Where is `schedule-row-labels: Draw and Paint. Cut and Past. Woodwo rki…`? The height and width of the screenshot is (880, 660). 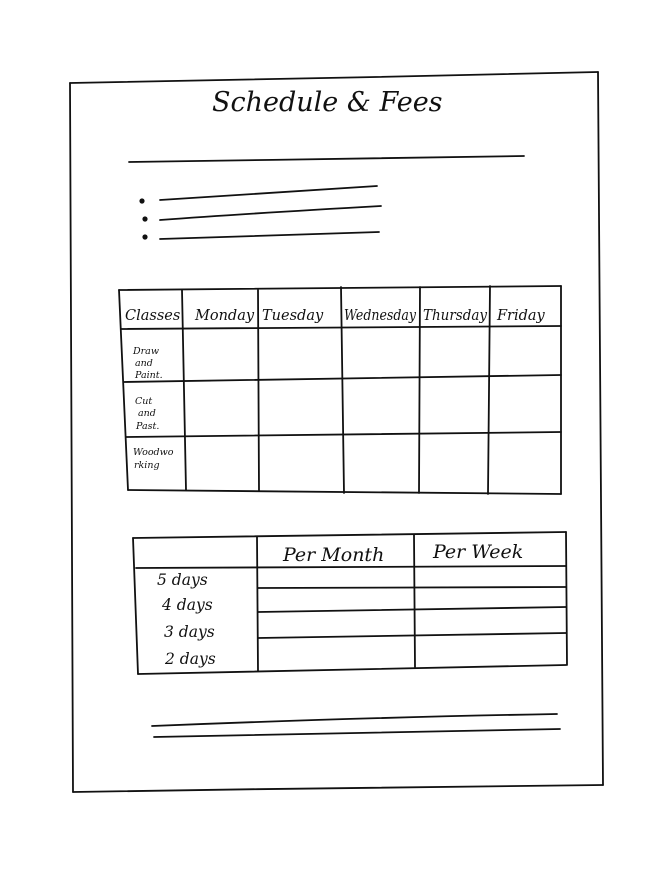
schedule-row-labels: Draw and Paint. Cut and Past. Woodwo rki… is located at coordinates (153, 408).